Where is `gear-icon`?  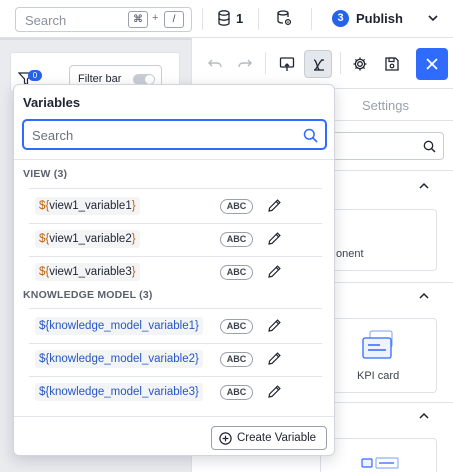
gear-icon is located at coordinates (360, 64).